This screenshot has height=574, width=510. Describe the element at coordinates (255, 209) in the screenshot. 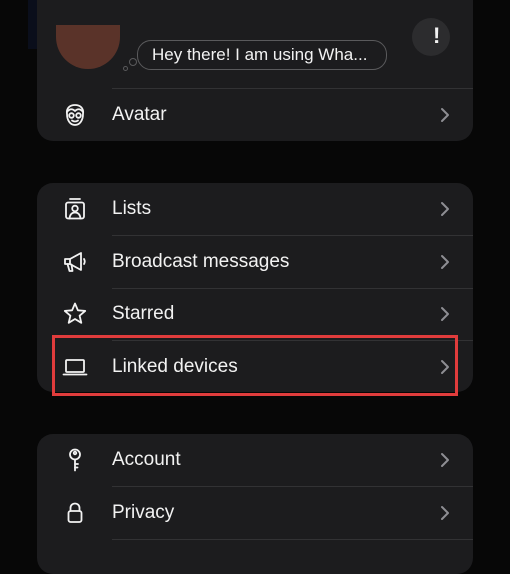

I see `menu-item-lists: Lists` at that location.